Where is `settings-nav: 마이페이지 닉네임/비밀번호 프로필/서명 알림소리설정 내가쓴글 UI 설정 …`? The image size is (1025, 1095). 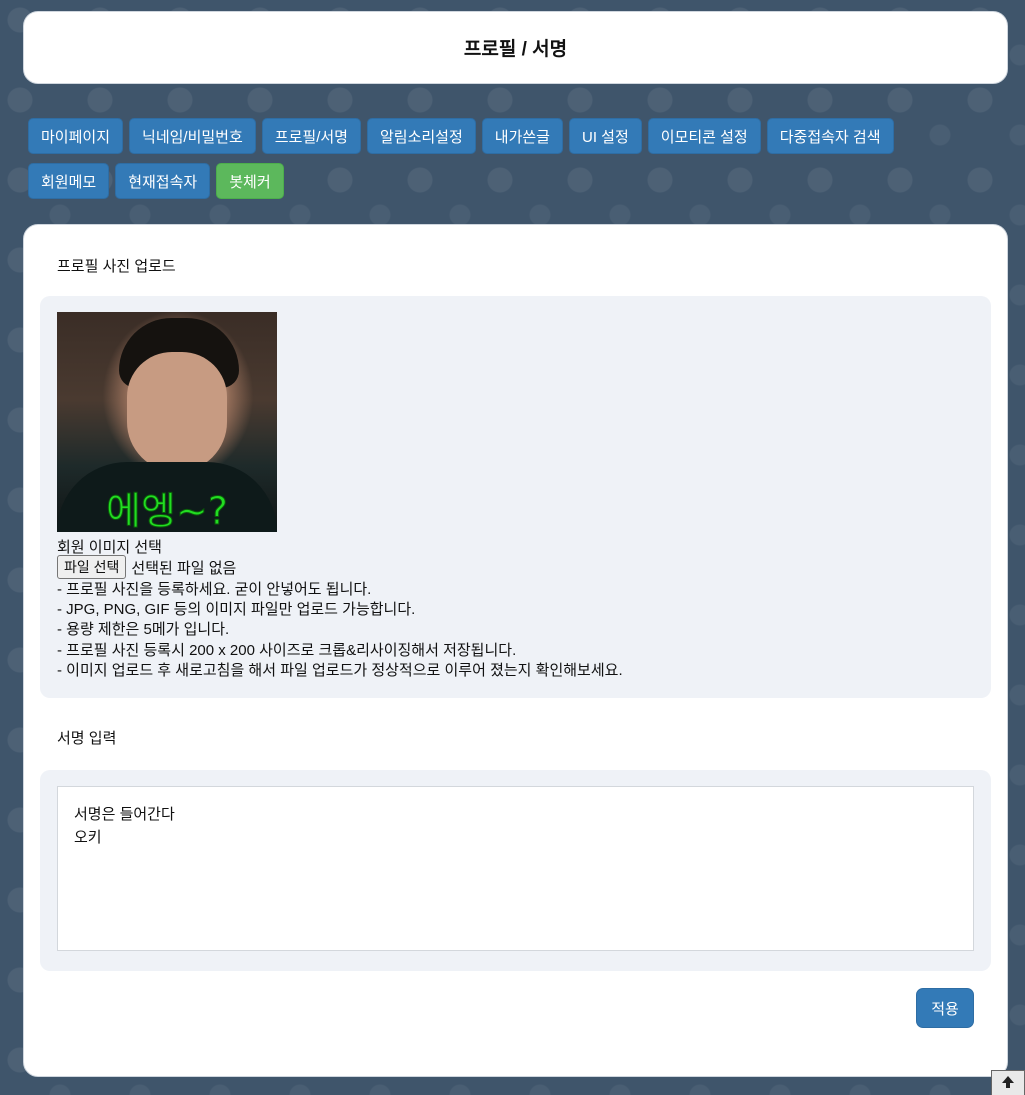
settings-nav: 마이페이지 닉네임/비밀번호 프로필/서명 알림소리설정 내가쓴글 UI 설정 … is located at coordinates (508, 163).